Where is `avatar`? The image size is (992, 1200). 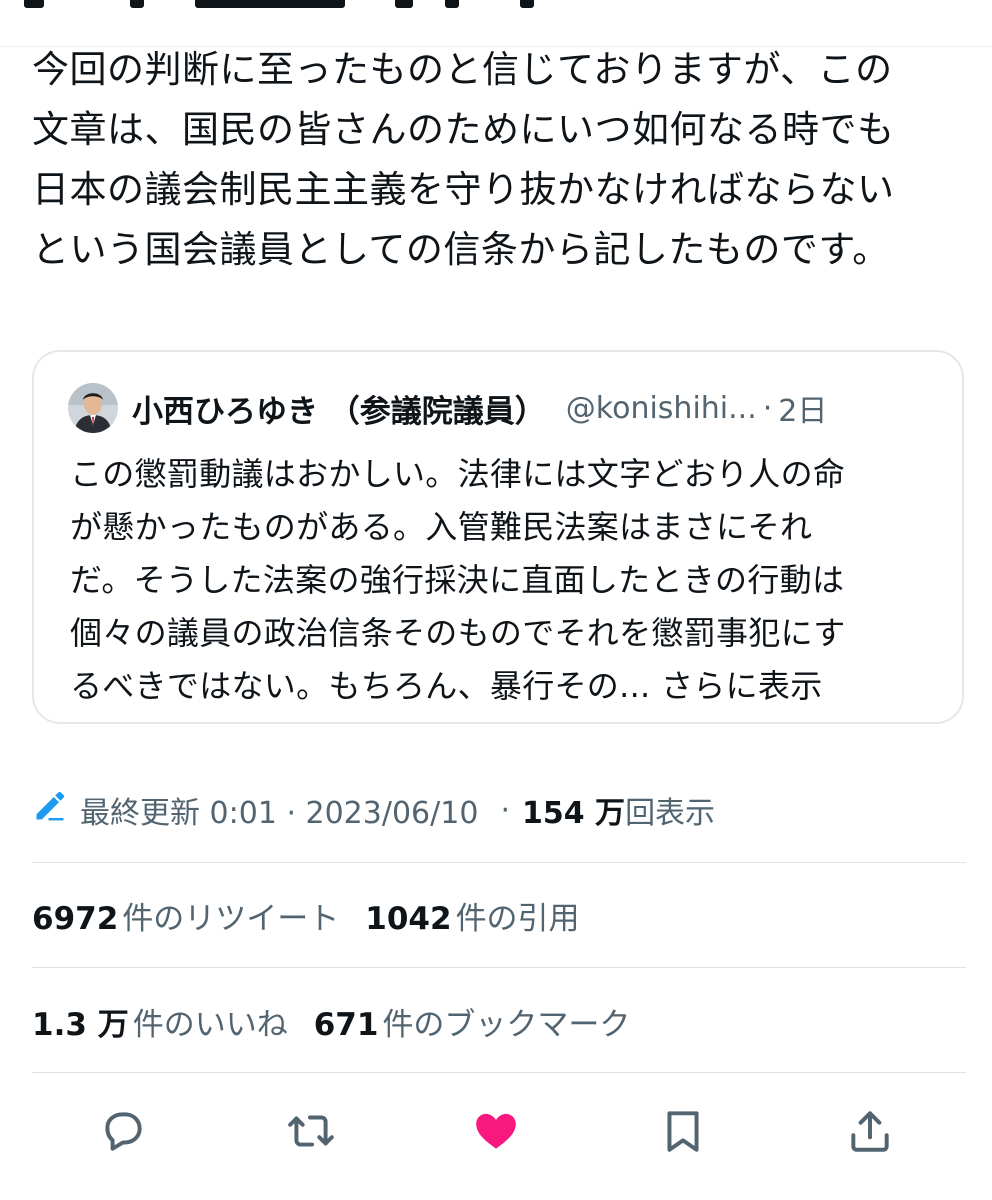 avatar is located at coordinates (93, 408).